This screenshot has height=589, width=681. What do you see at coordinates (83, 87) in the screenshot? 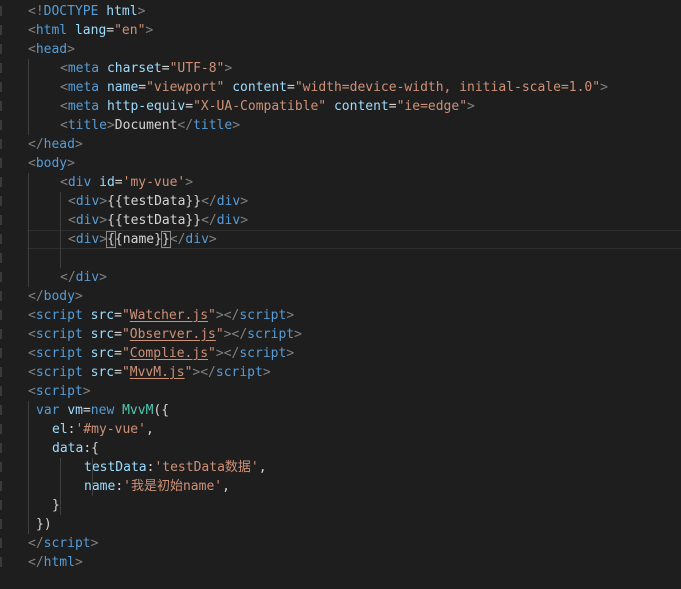
I see `tag-name: meta` at bounding box center [83, 87].